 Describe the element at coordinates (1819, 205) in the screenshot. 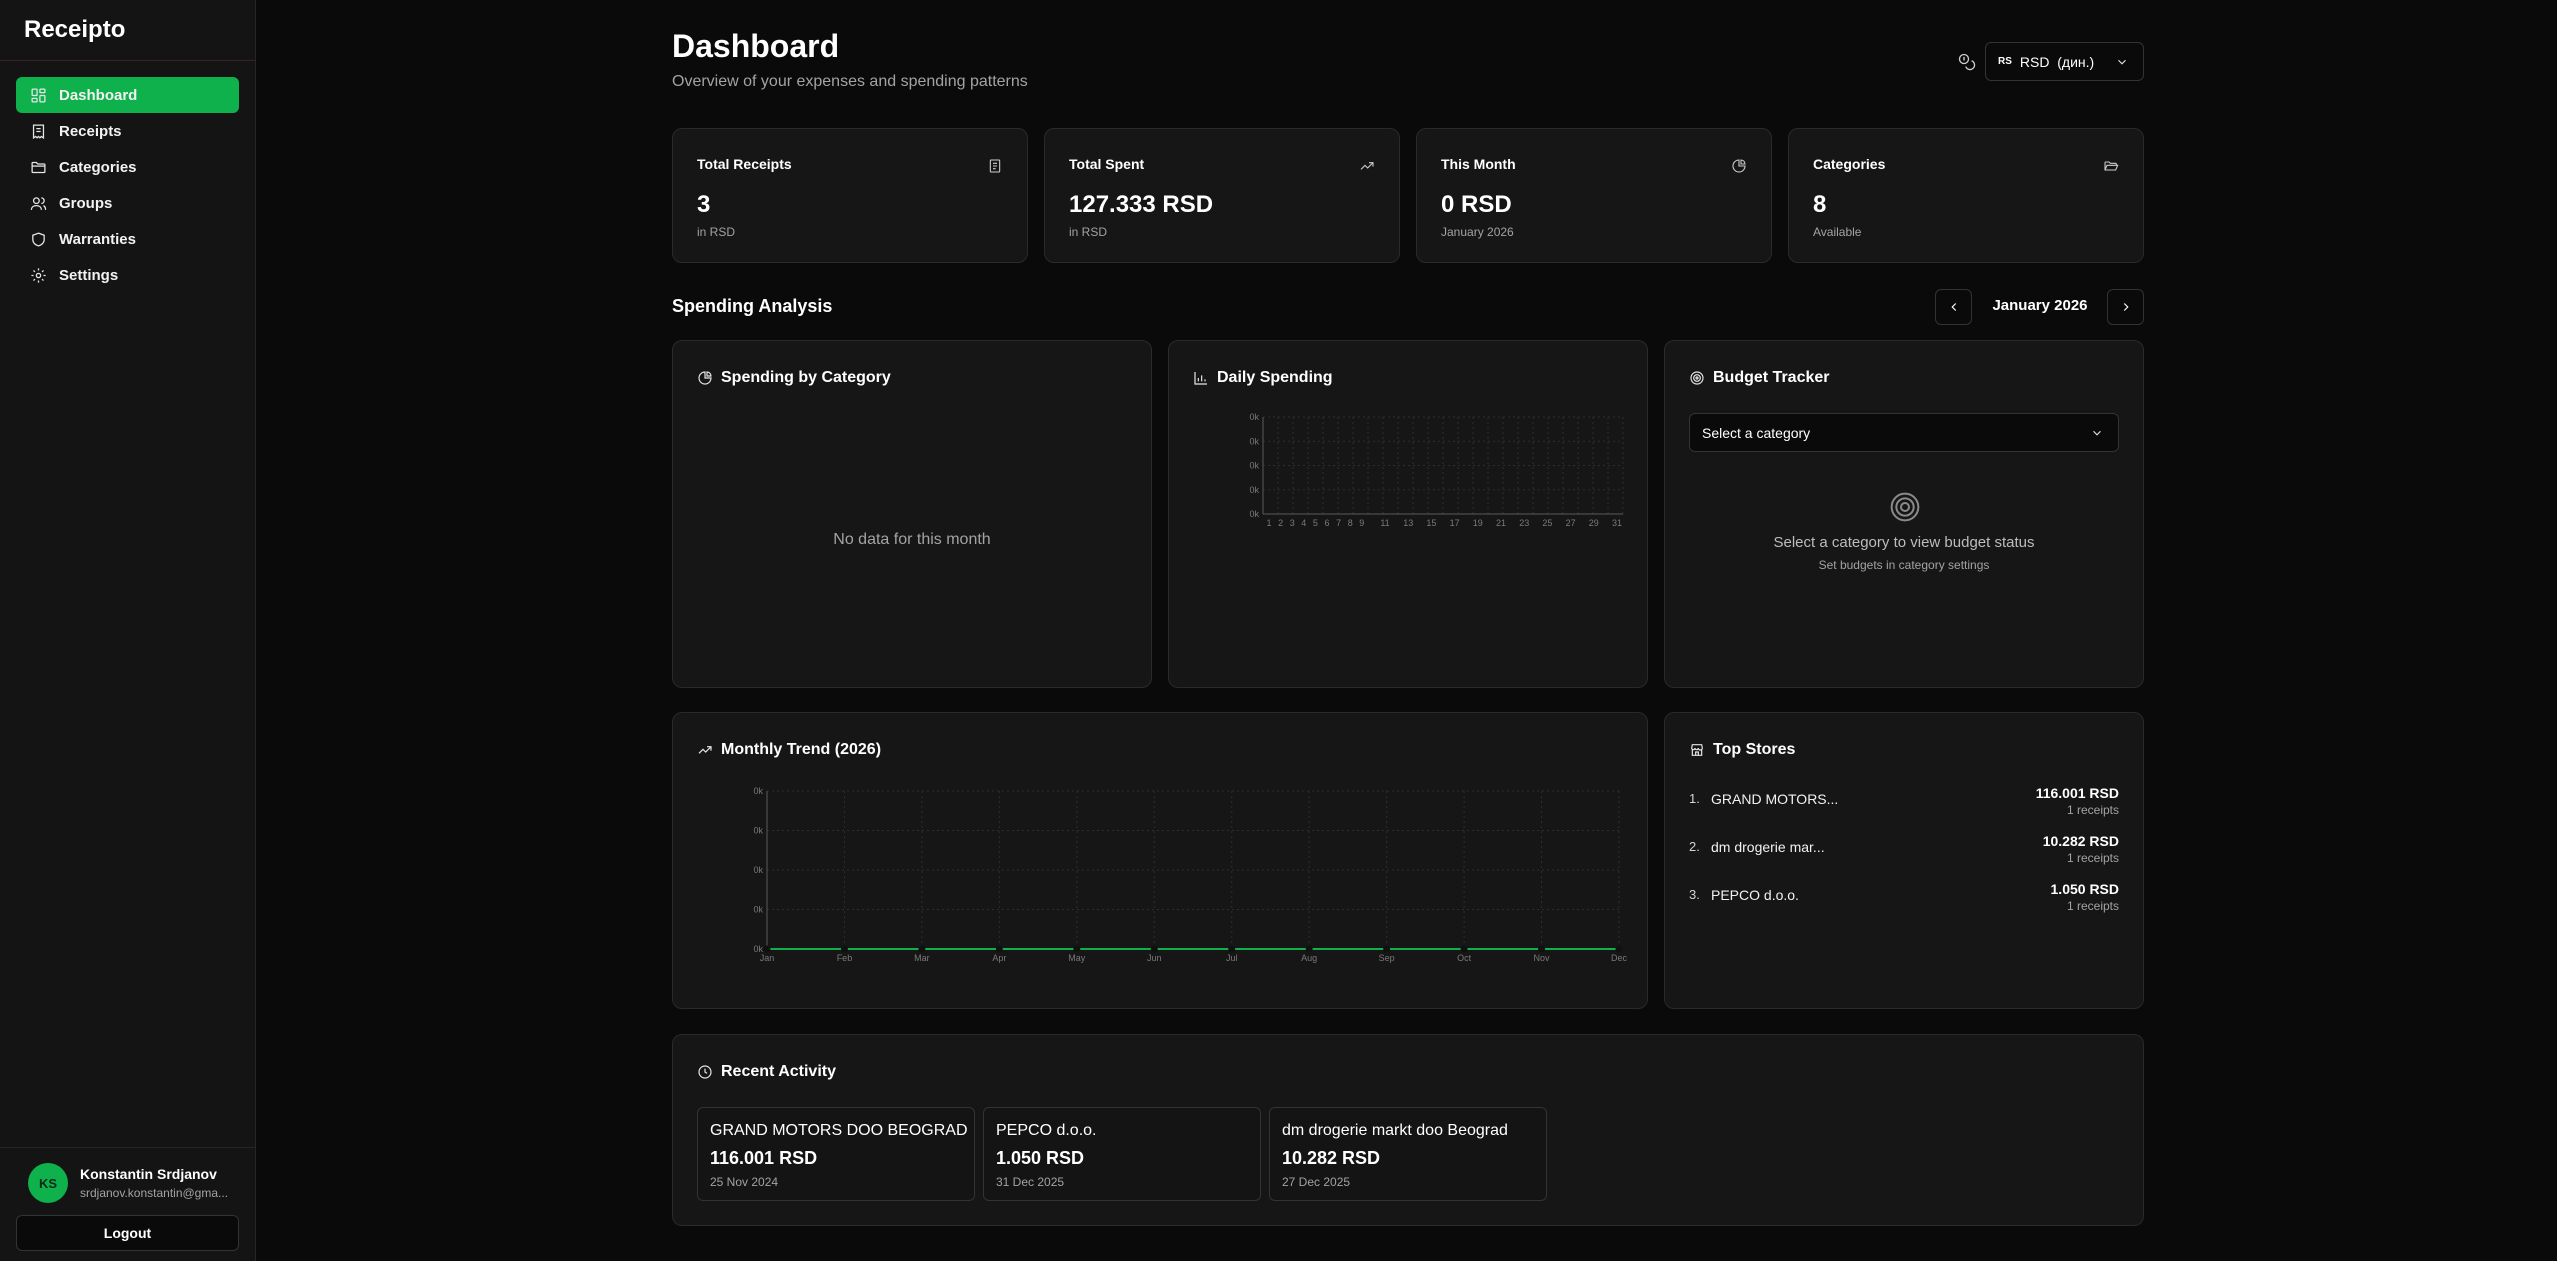

I see `stat-value: 8` at that location.